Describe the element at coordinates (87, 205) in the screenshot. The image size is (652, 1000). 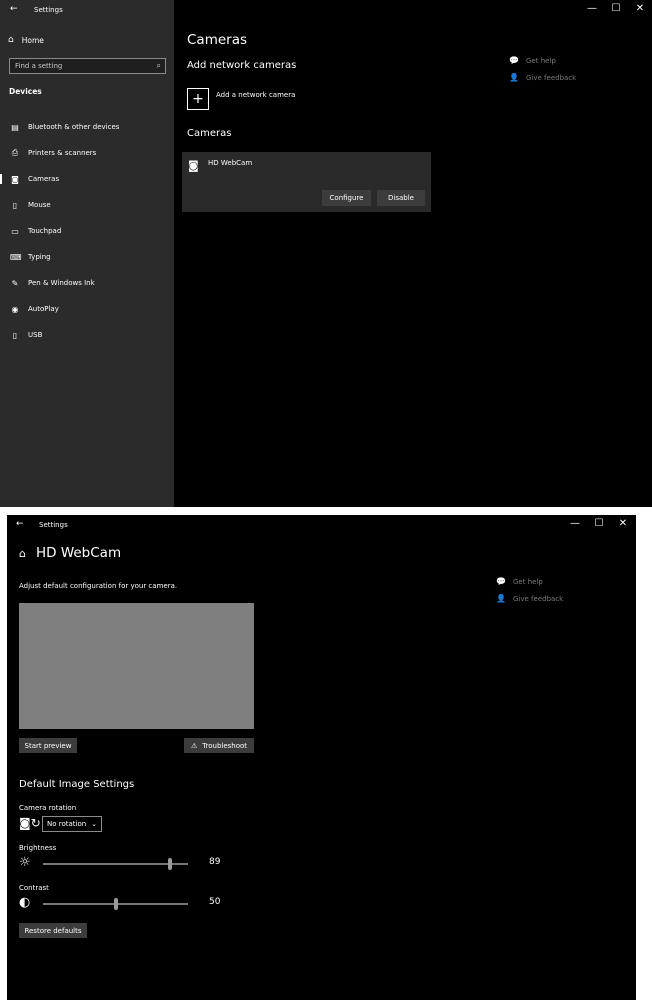
I see `sidebar-item-mouse: ▯ Mouse` at that location.